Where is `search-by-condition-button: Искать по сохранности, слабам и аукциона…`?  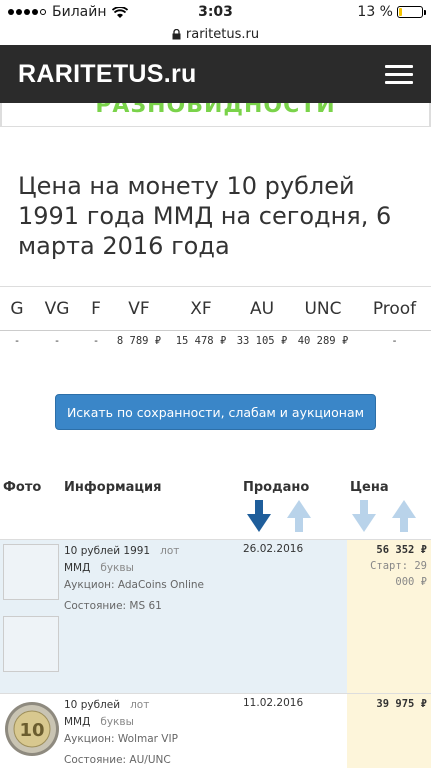 search-by-condition-button: Искать по сохранности, слабам и аукциона… is located at coordinates (215, 412).